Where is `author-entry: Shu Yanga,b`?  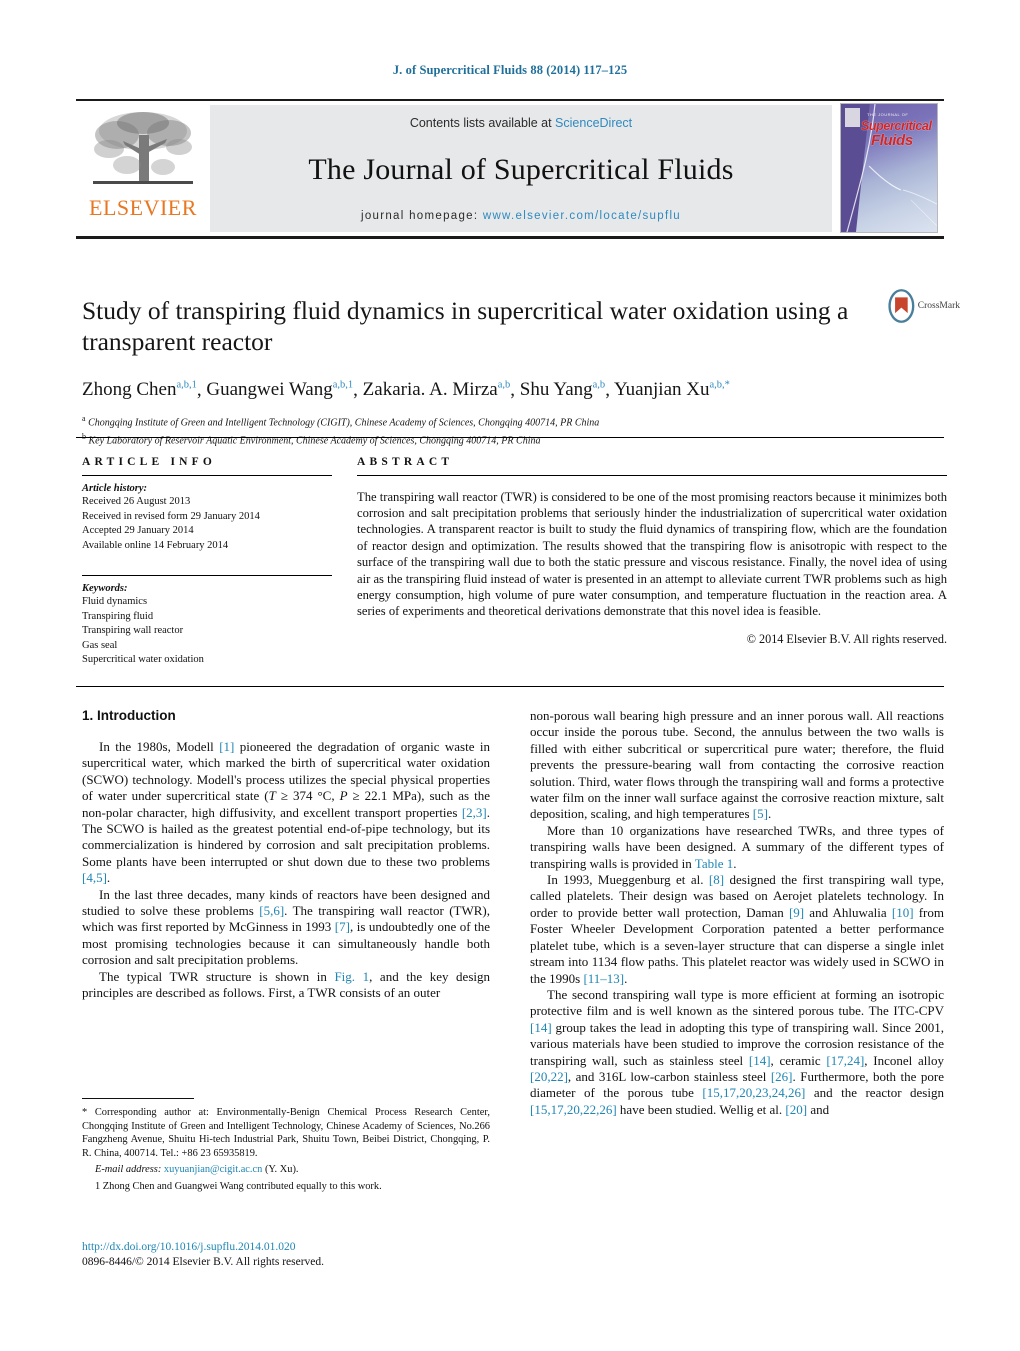 author-entry: Shu Yanga,b is located at coordinates (562, 389).